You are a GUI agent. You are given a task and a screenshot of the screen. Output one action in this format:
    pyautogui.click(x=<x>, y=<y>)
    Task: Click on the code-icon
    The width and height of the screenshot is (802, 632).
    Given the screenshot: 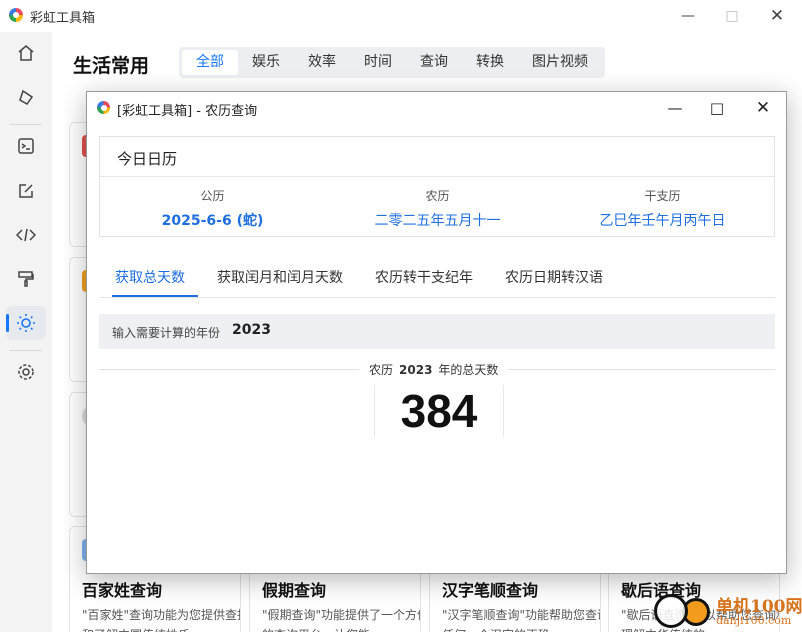 What is the action you would take?
    pyautogui.click(x=26, y=235)
    